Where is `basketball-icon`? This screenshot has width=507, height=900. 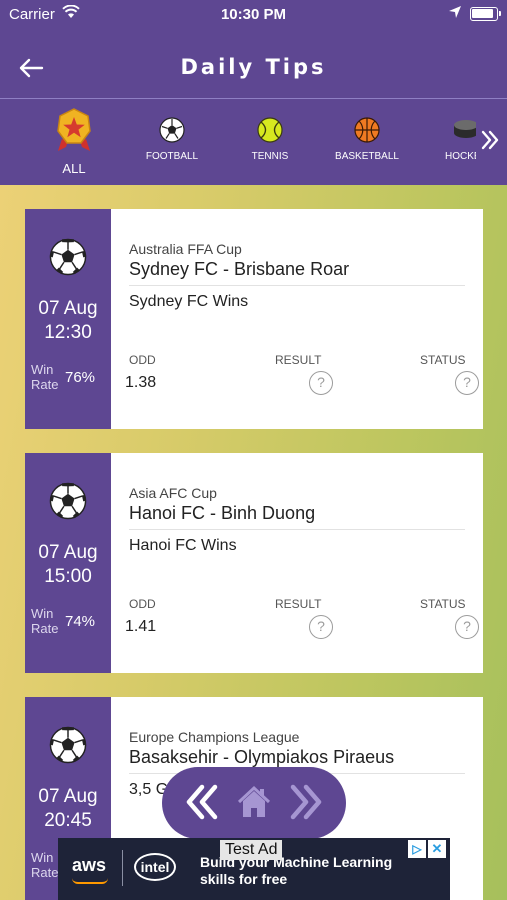 basketball-icon is located at coordinates (367, 131).